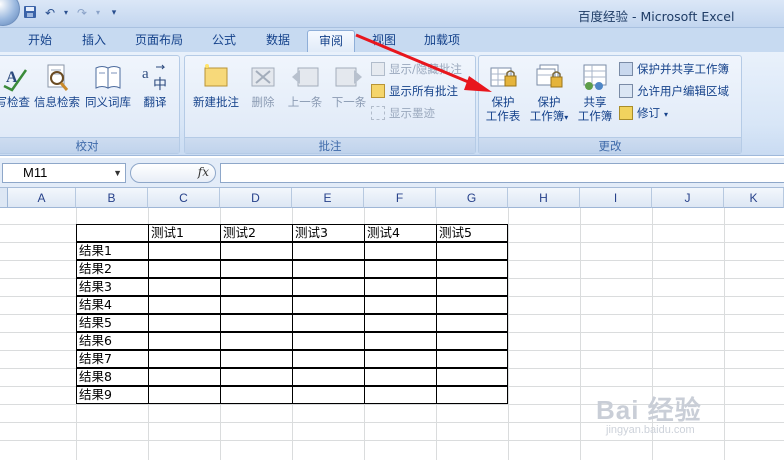  I want to click on tab-review: 审阅, so click(331, 41).